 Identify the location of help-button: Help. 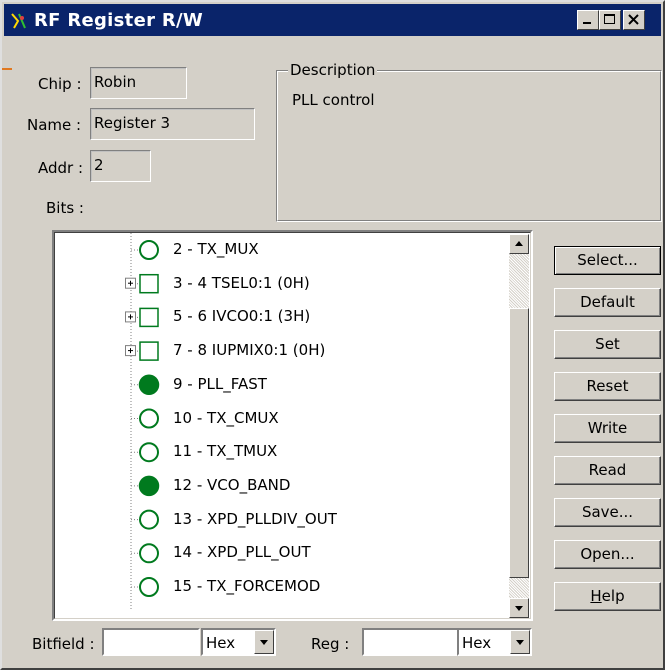
(607, 596).